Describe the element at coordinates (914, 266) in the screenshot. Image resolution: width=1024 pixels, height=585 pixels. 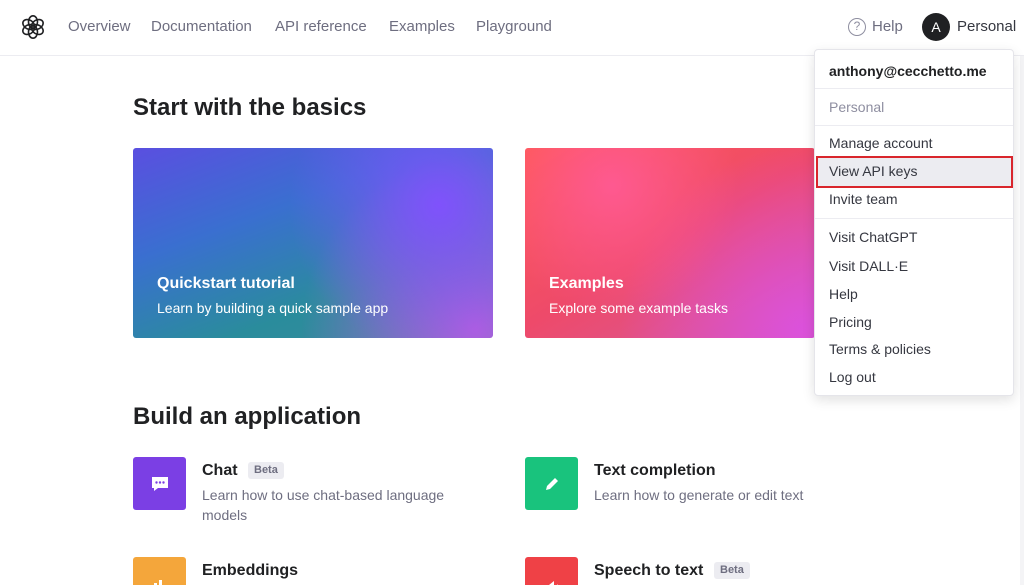
I see `menu-item-visit-dalle: Visit DALL·E` at that location.